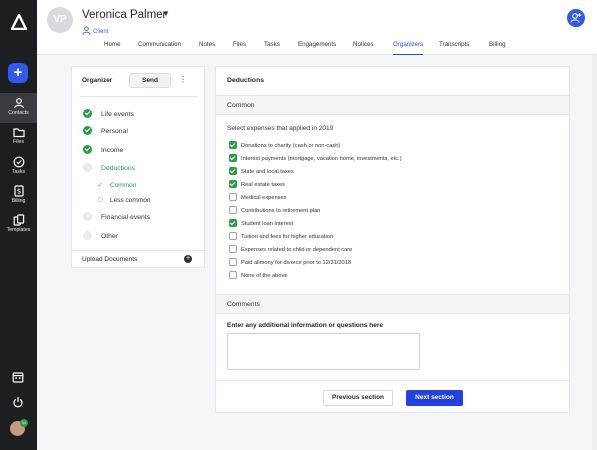 The width and height of the screenshot is (597, 450). Describe the element at coordinates (576, 18) in the screenshot. I see `add-contact-button` at that location.